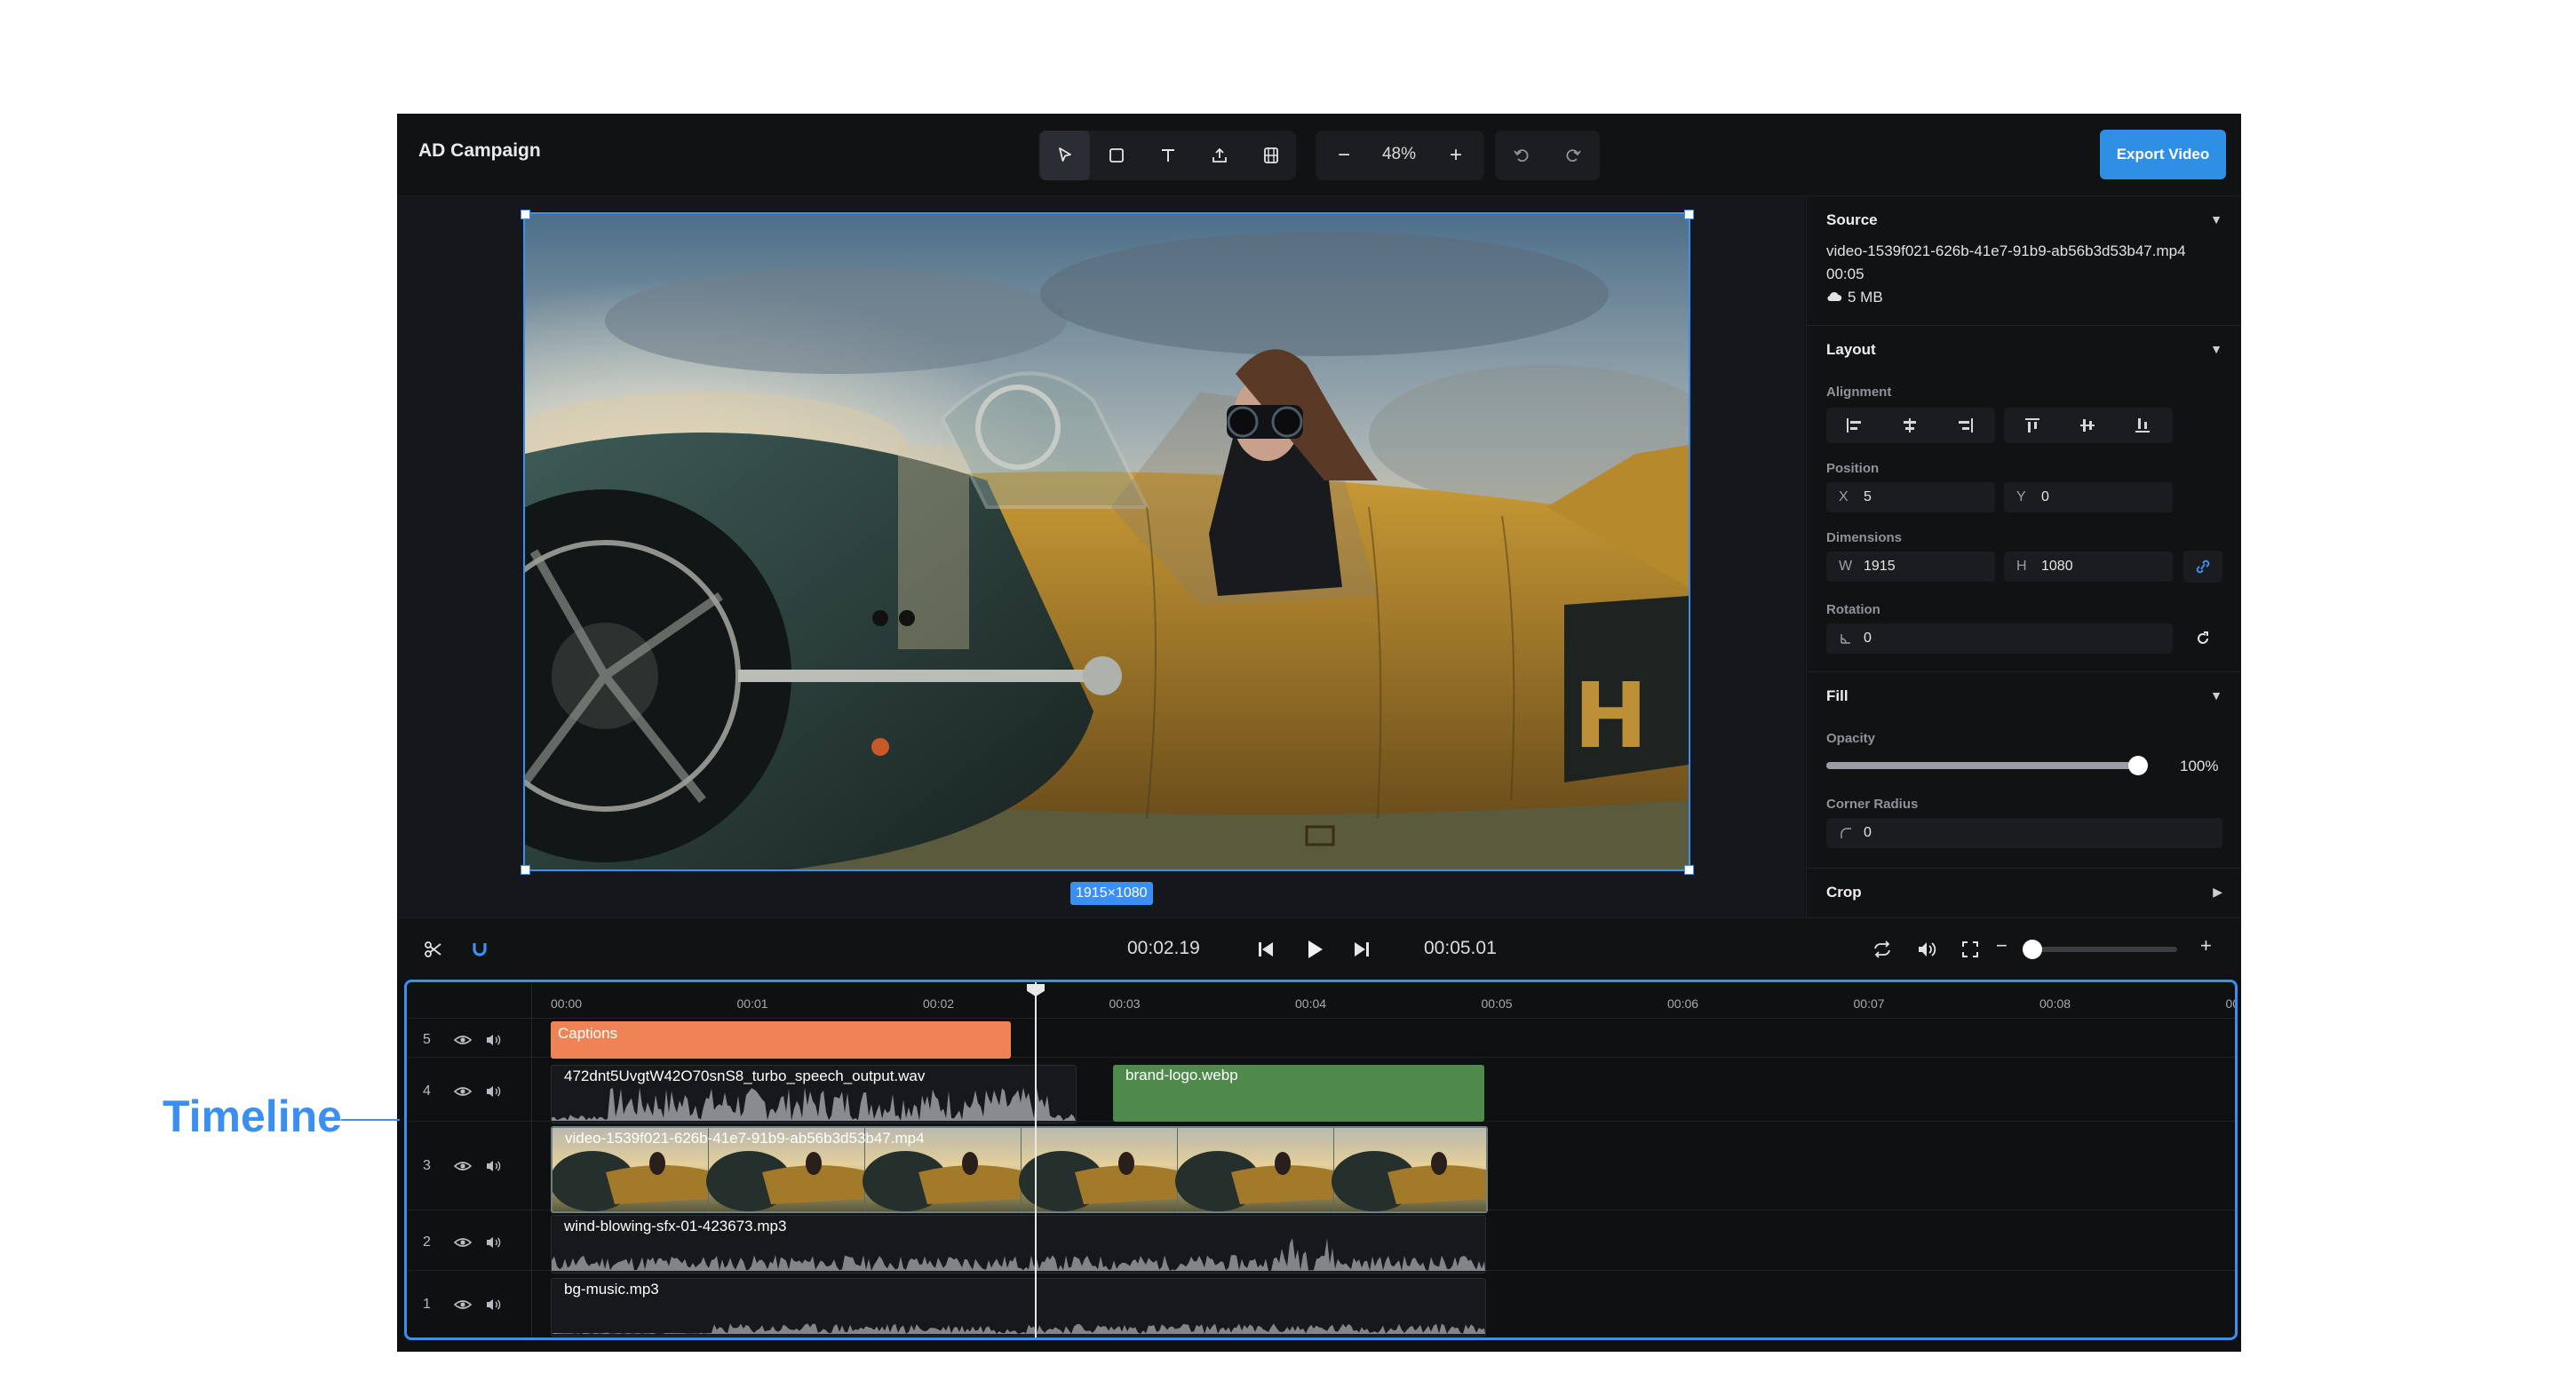 Image resolution: width=2576 pixels, height=1389 pixels. Describe the element at coordinates (1851, 739) in the screenshot. I see `opacity-label: Opacity` at that location.